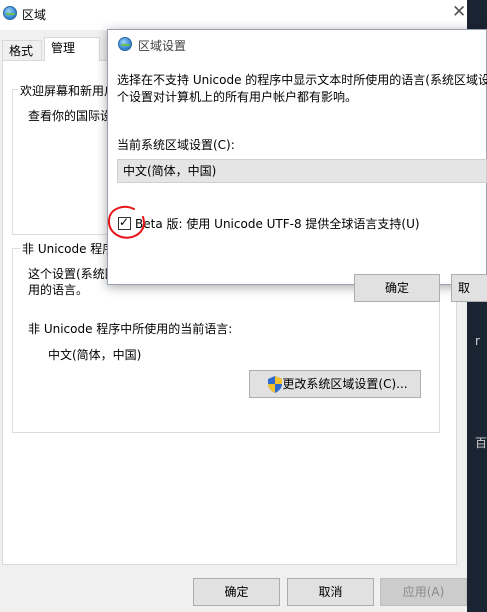 This screenshot has height=612, width=487. What do you see at coordinates (176, 145) in the screenshot?
I see `current-locale-label: 当前系统区域设置(C):` at bounding box center [176, 145].